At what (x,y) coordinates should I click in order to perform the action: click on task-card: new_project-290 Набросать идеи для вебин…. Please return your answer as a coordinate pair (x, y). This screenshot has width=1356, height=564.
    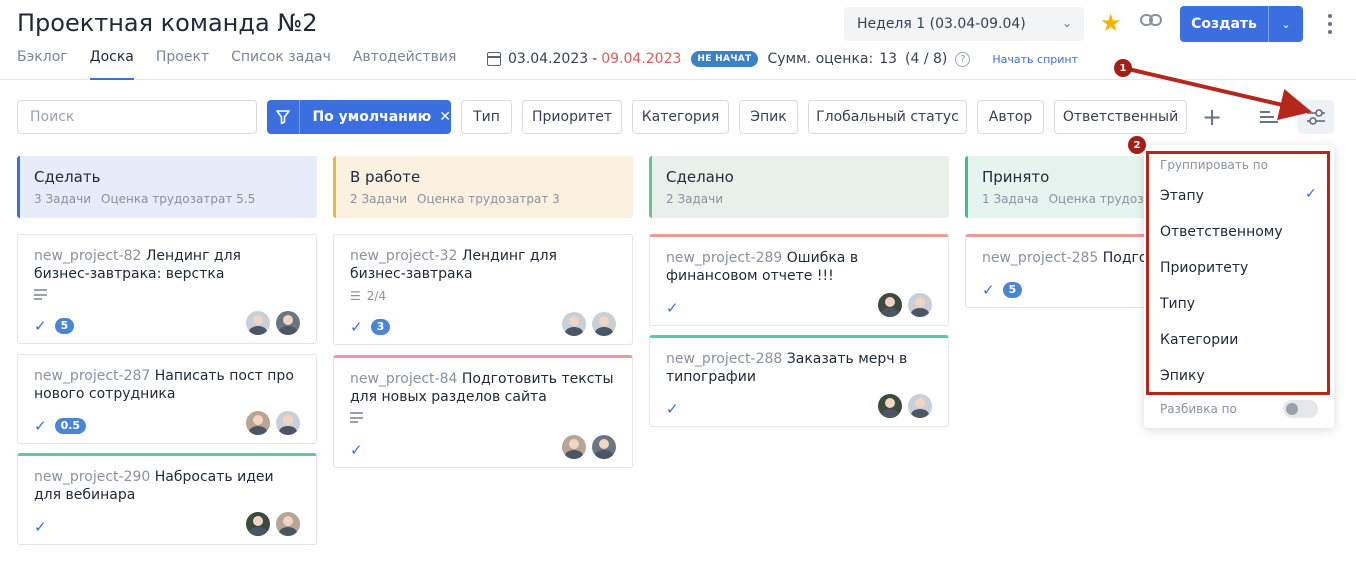
    Looking at the image, I should click on (167, 499).